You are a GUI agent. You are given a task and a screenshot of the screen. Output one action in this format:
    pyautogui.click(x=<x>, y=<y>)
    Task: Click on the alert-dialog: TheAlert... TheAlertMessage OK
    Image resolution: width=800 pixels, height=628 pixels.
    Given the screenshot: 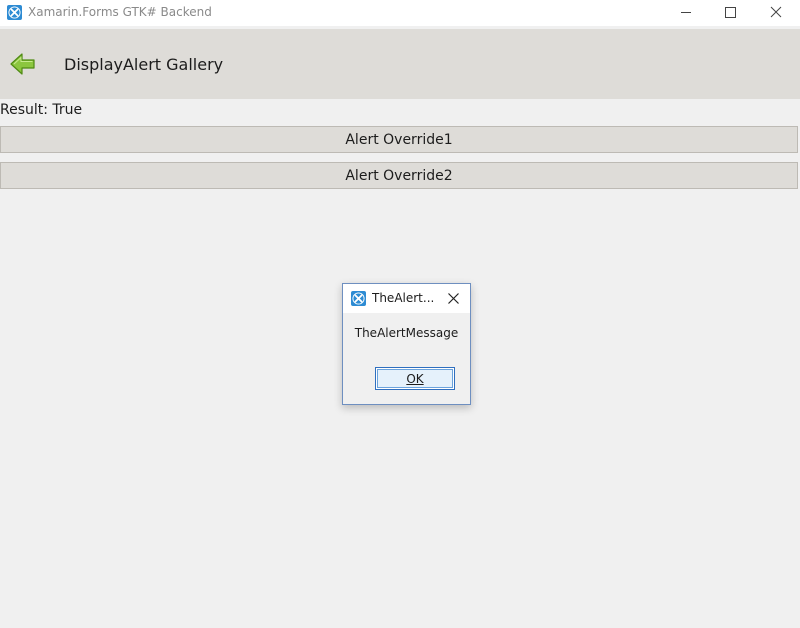 What is the action you would take?
    pyautogui.click(x=406, y=344)
    